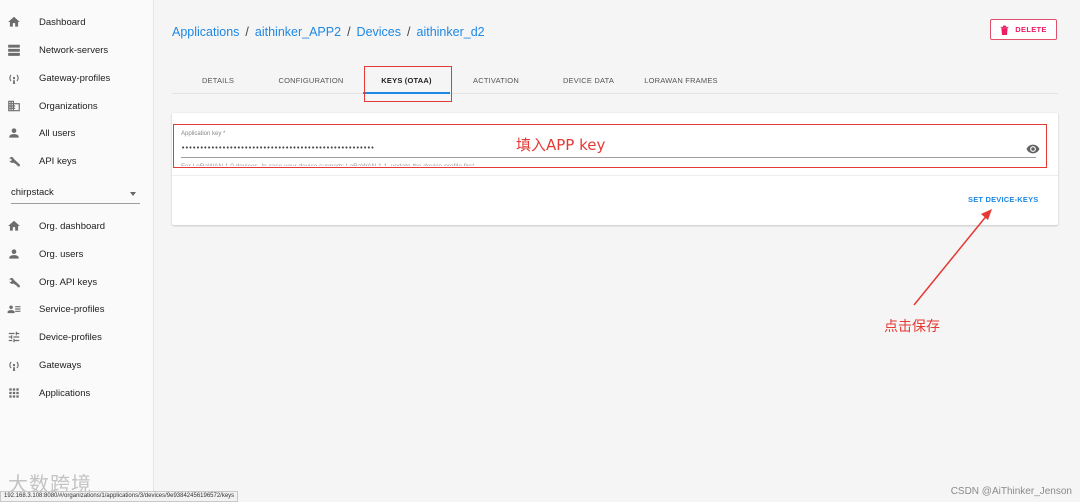 This screenshot has width=1080, height=502. I want to click on sidebar-item-label: Device-profiles, so click(70, 337).